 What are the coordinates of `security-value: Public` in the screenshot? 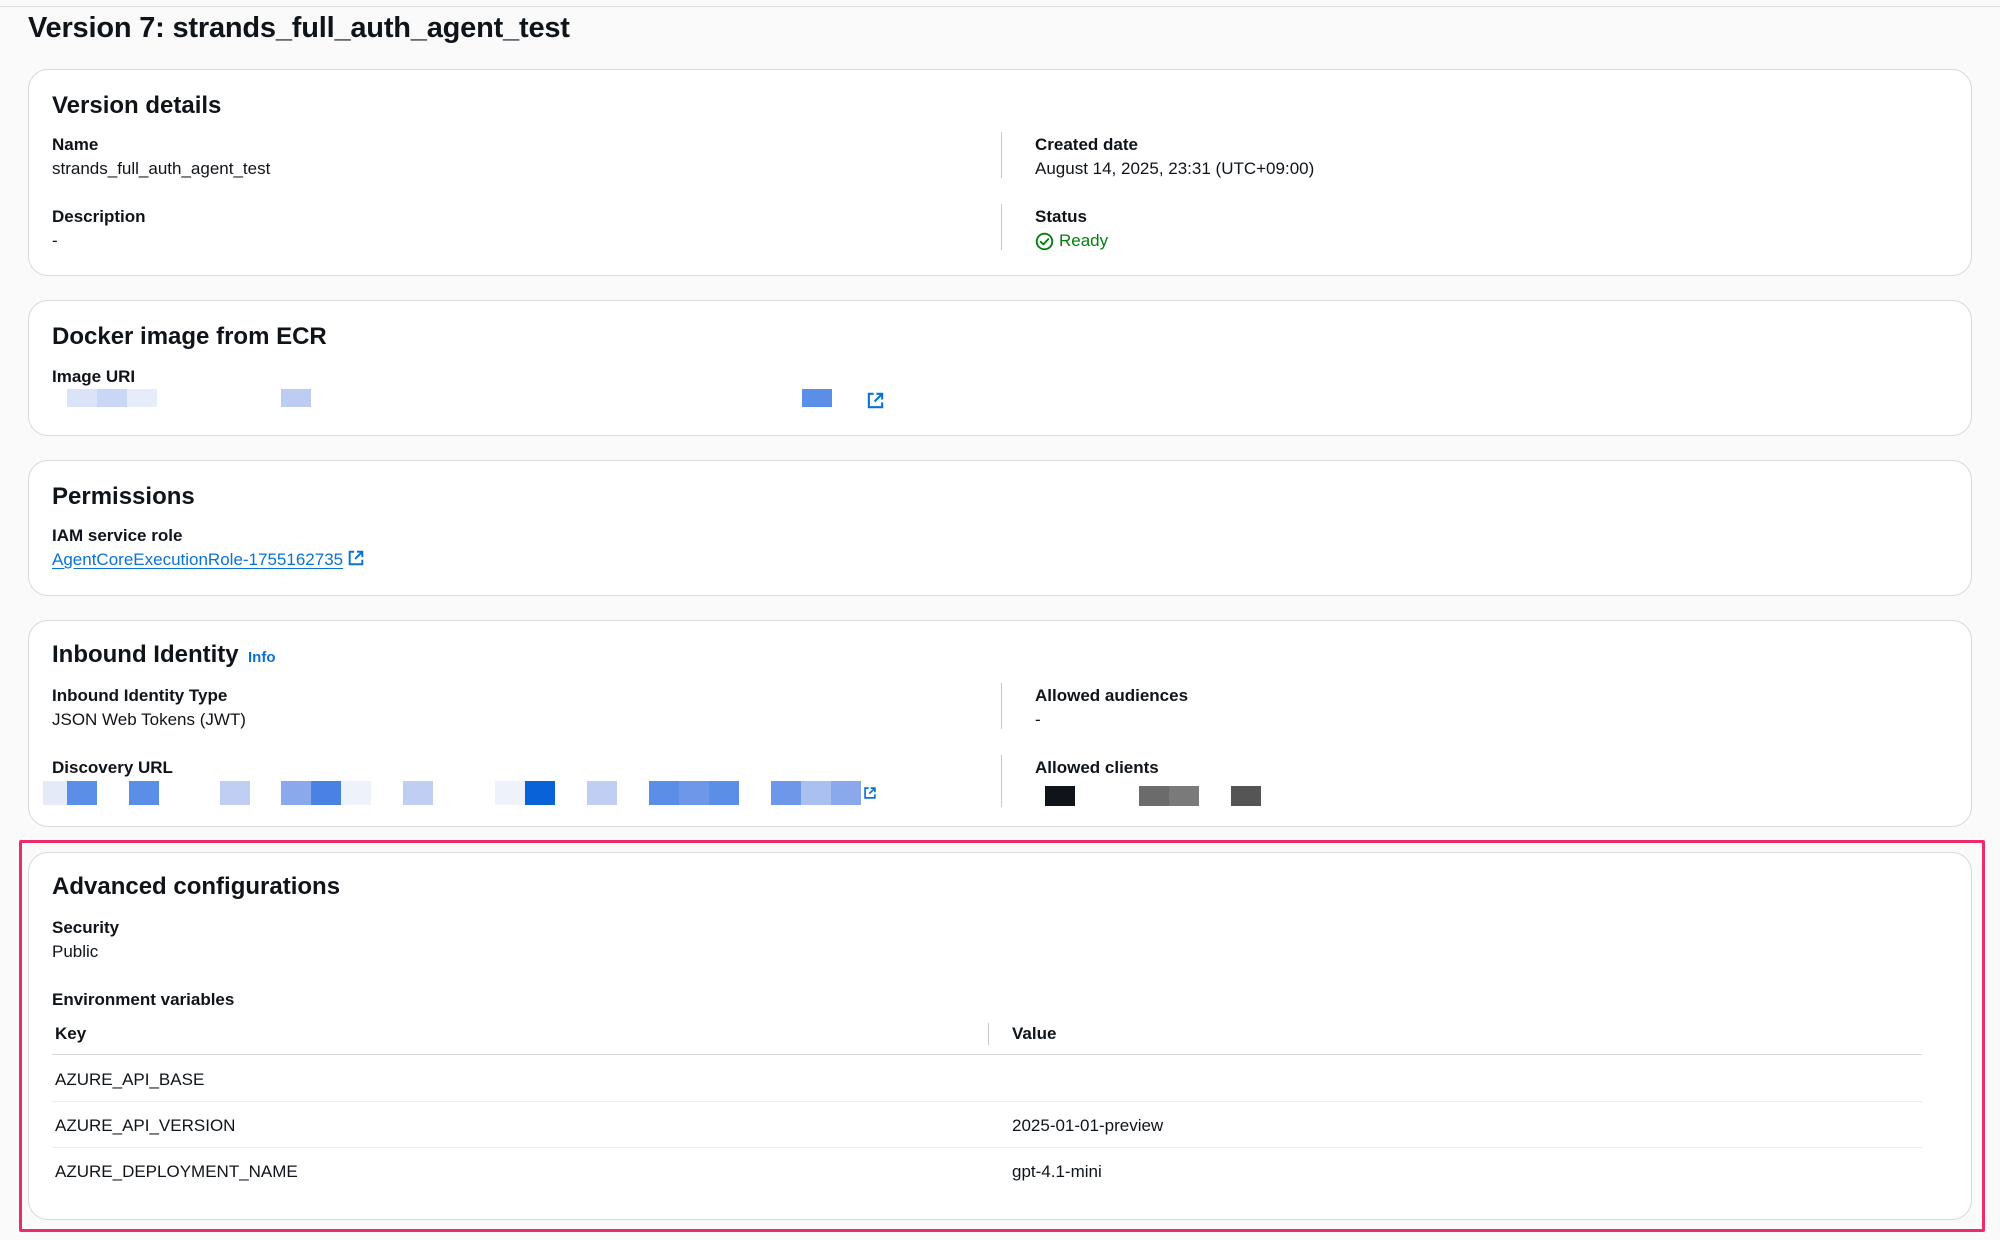 It's located at (75, 951).